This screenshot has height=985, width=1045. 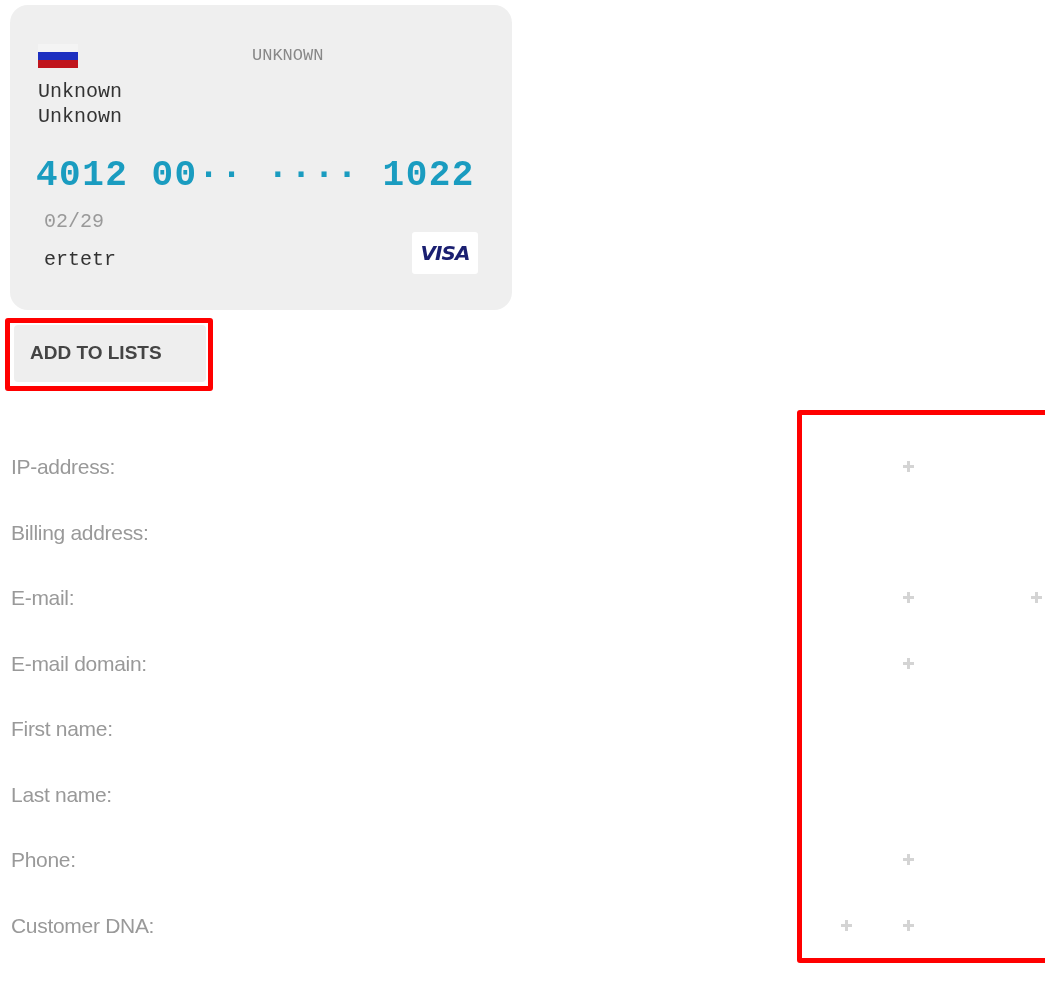 What do you see at coordinates (79, 663) in the screenshot?
I see `field-label: E-mail domain:` at bounding box center [79, 663].